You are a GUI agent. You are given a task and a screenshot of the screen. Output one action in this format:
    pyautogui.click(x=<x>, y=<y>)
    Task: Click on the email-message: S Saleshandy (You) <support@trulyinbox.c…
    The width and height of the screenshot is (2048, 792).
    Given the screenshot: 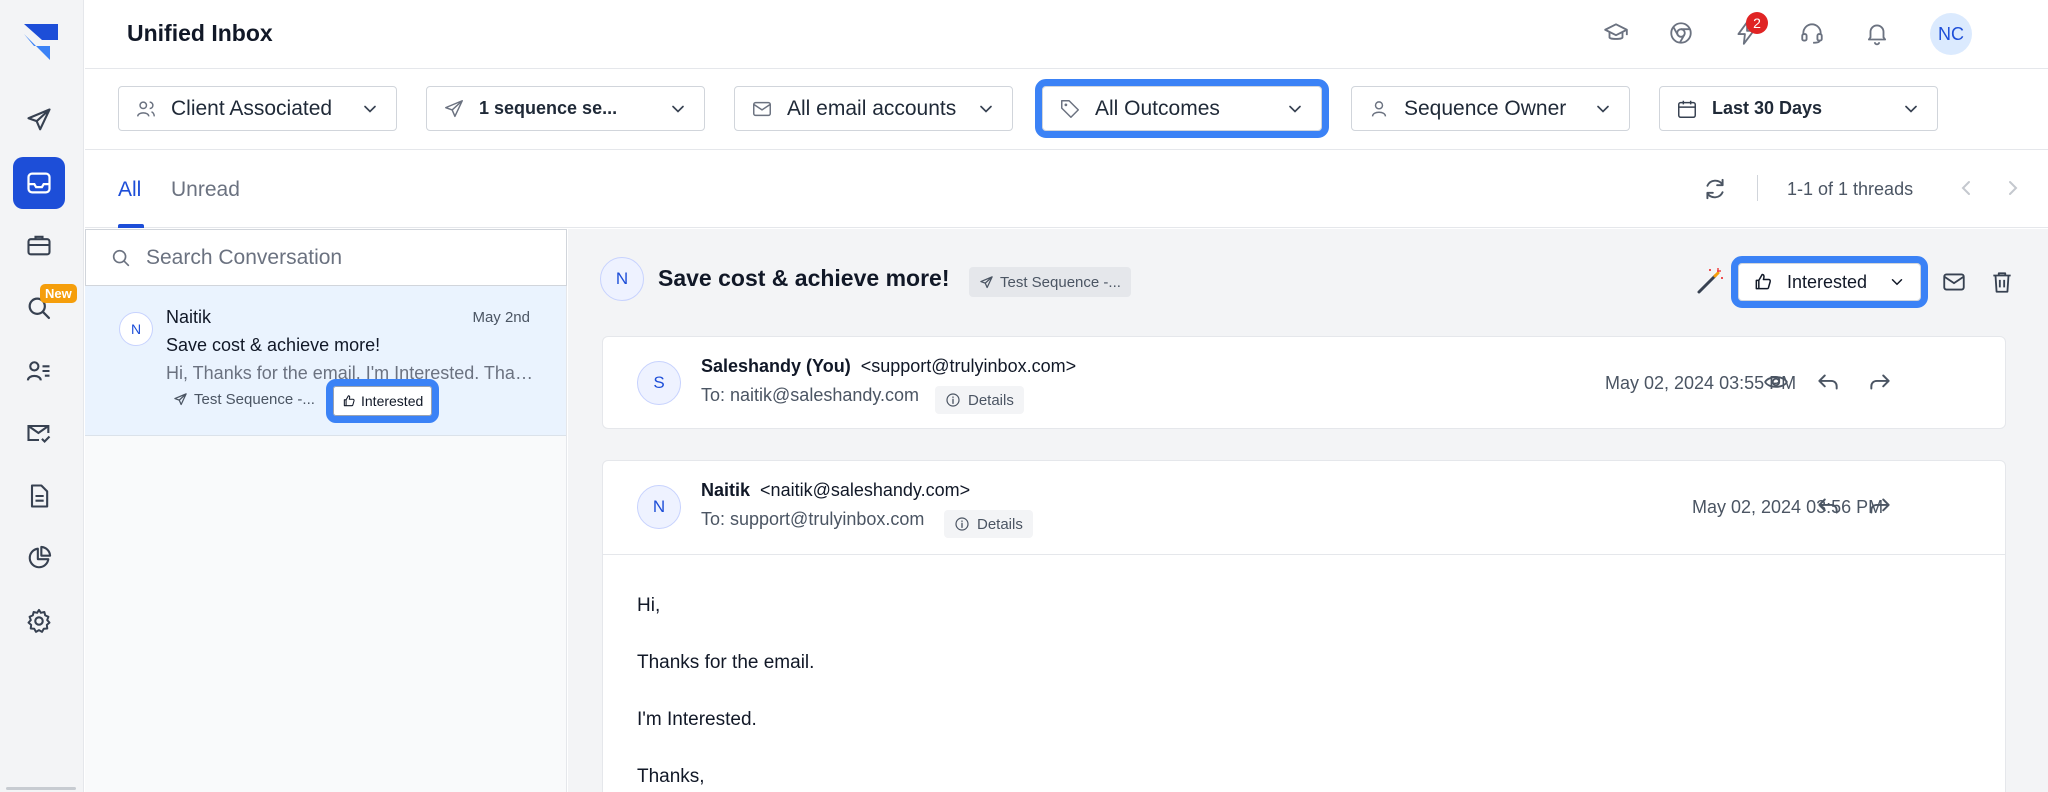 What is the action you would take?
    pyautogui.click(x=1304, y=382)
    